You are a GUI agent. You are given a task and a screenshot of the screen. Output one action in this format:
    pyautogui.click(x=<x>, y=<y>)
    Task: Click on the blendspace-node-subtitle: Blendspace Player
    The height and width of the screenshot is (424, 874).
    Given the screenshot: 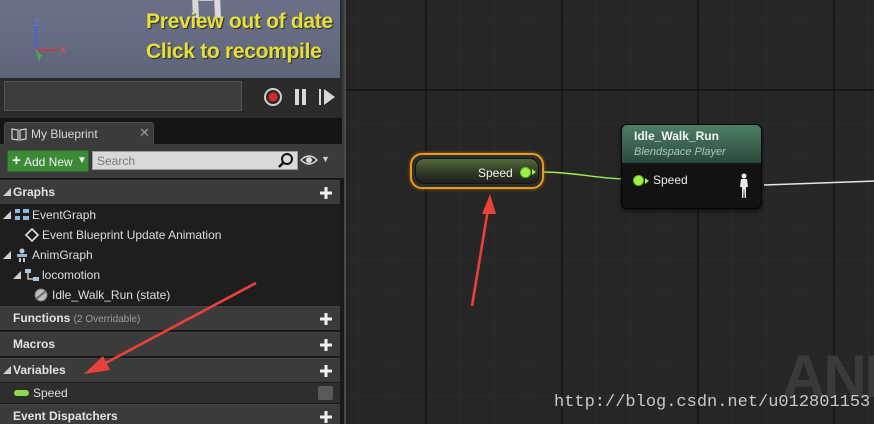 What is the action you would take?
    pyautogui.click(x=680, y=152)
    